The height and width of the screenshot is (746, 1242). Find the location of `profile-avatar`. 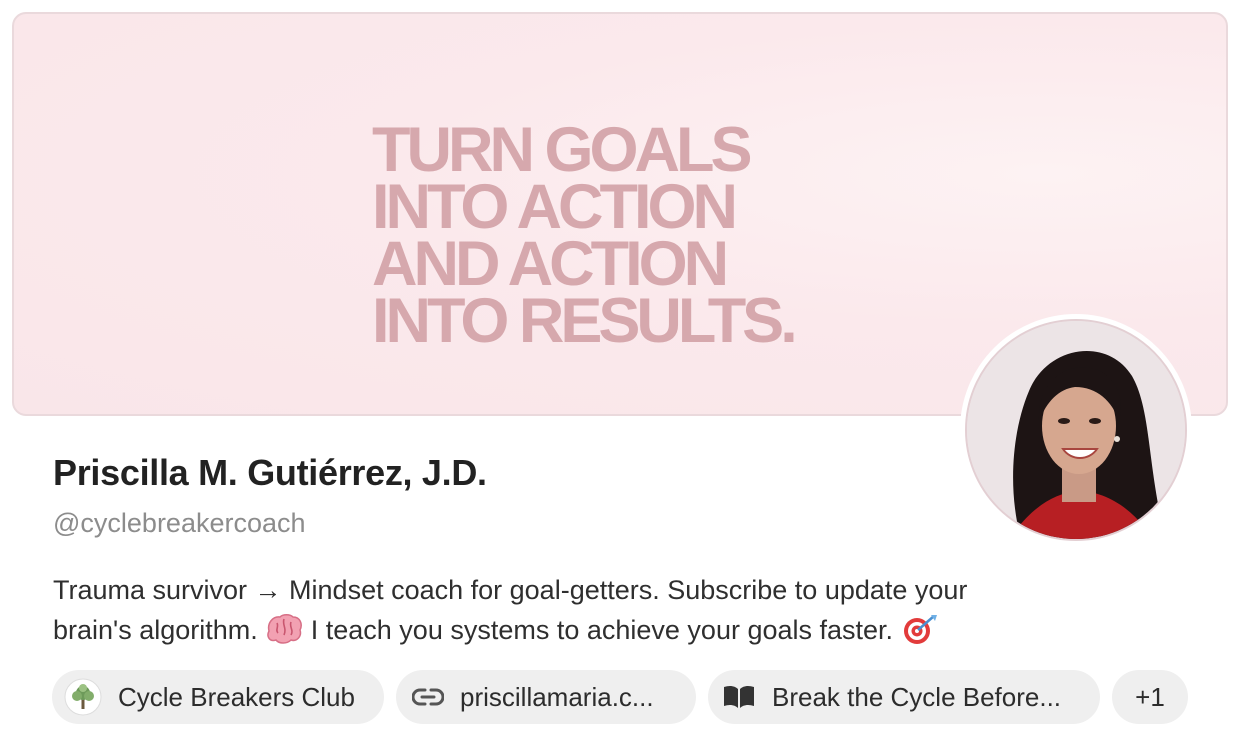

profile-avatar is located at coordinates (1076, 430).